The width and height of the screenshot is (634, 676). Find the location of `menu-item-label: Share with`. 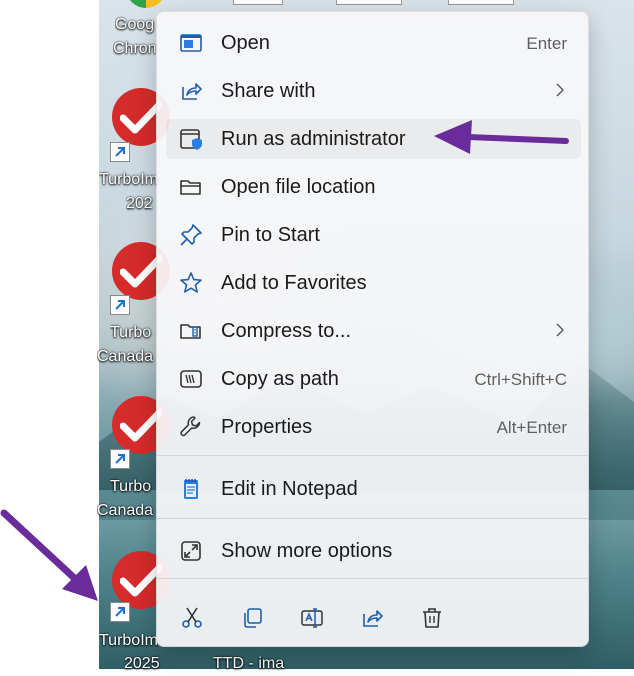

menu-item-label: Share with is located at coordinates (268, 91).